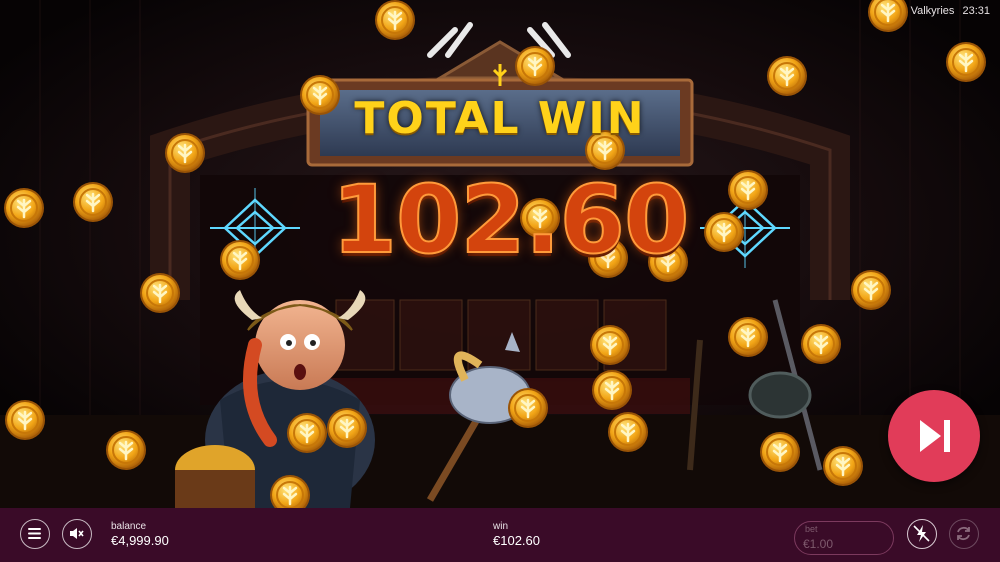 Image resolution: width=1000 pixels, height=562 pixels. I want to click on lightning-off-icon, so click(921, 533).